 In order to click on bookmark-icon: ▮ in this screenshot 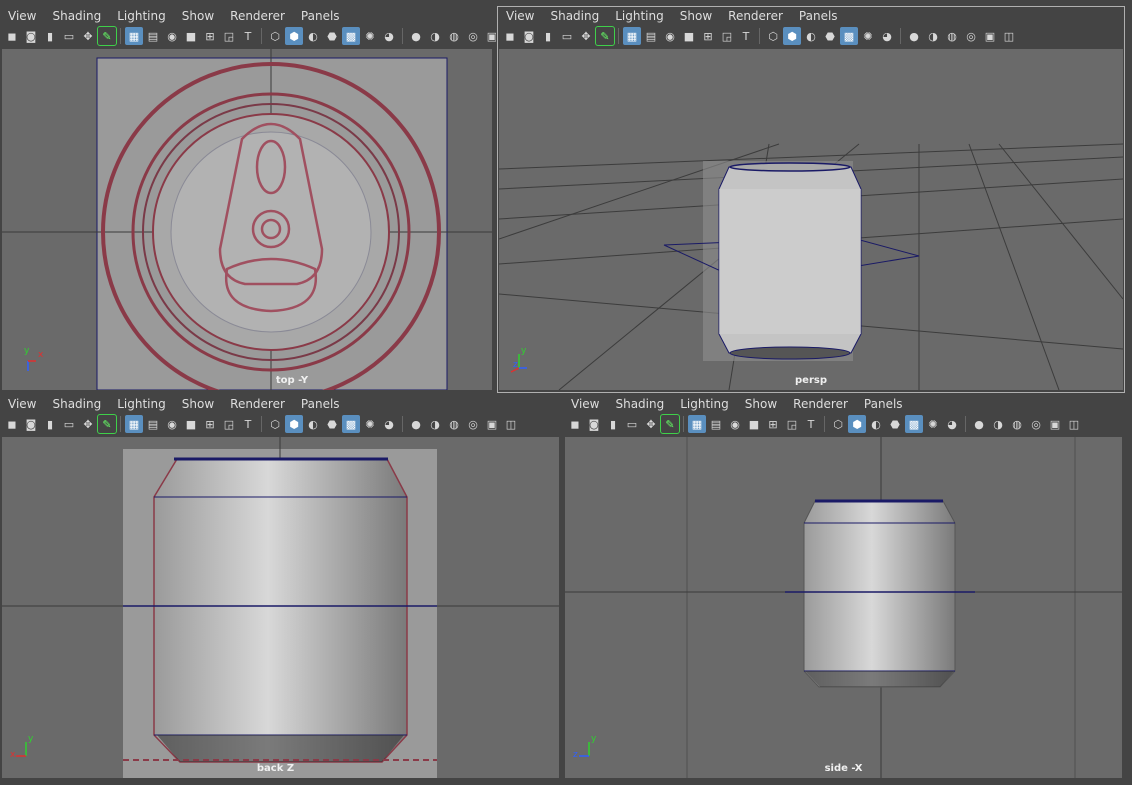, I will do `click(50, 36)`.